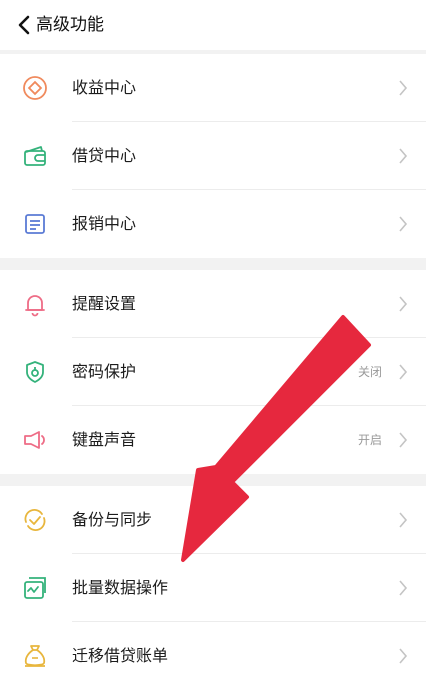 The height and width of the screenshot is (690, 426). What do you see at coordinates (70, 25) in the screenshot?
I see `page-title: 高级功能` at bounding box center [70, 25].